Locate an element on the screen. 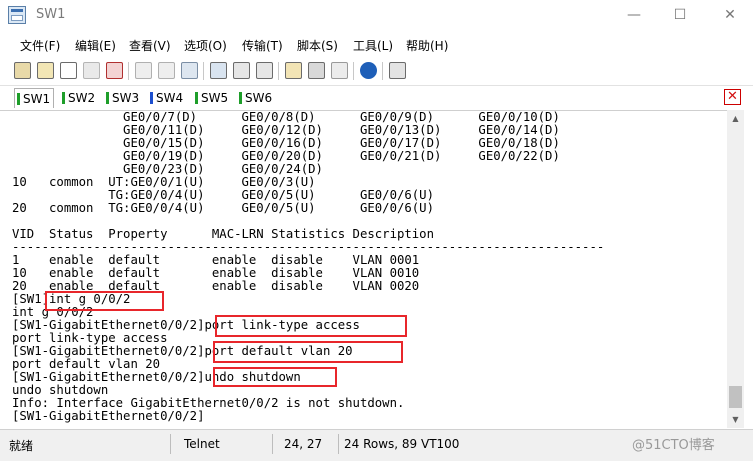  print-icon is located at coordinates (218, 70).